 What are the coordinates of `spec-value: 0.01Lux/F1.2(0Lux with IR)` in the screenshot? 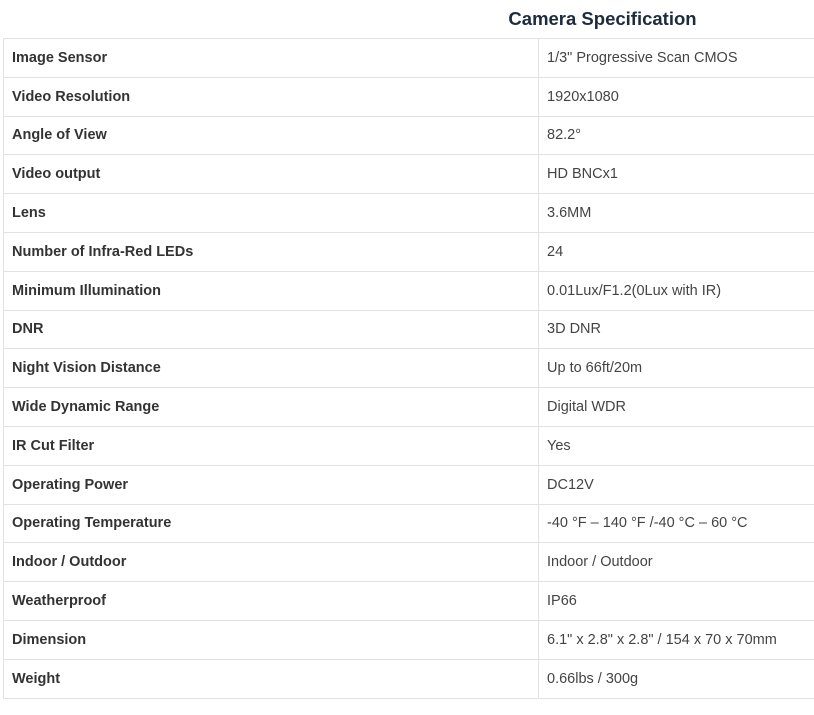 It's located at (676, 290).